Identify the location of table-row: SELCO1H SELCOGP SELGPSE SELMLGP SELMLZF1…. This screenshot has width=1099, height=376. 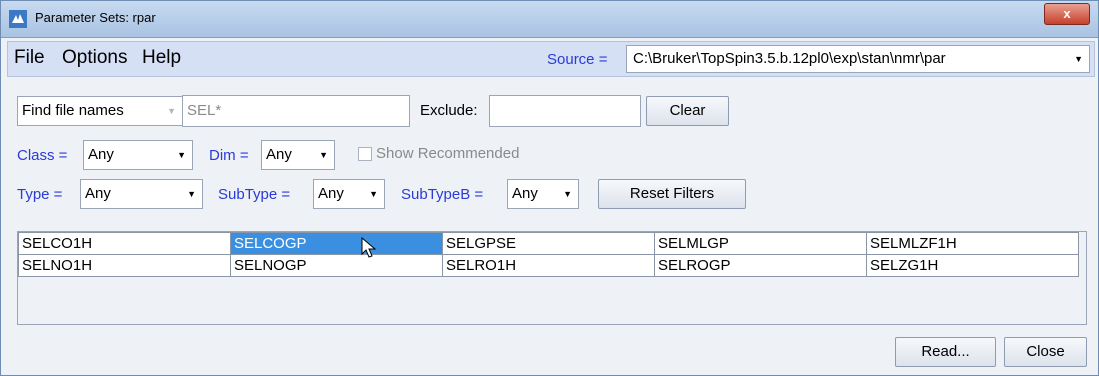
(548, 243).